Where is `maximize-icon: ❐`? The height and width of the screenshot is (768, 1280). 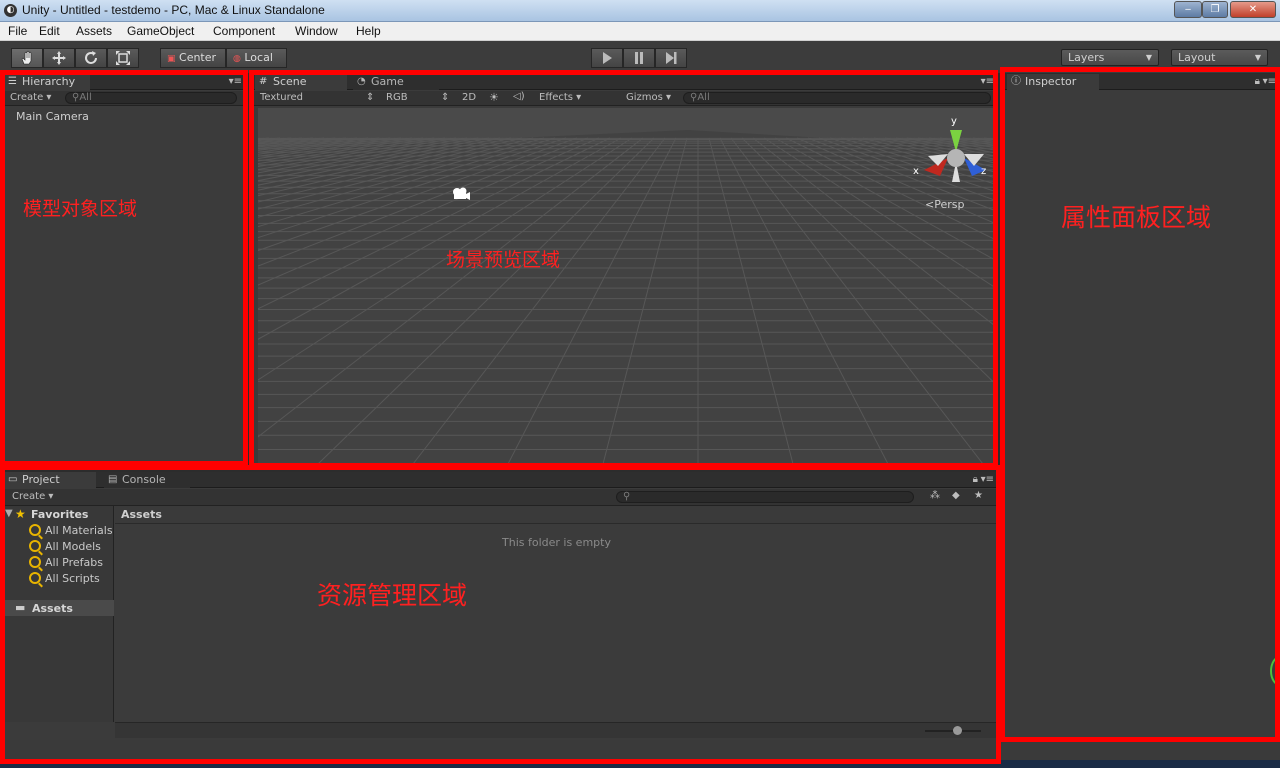 maximize-icon: ❐ is located at coordinates (1215, 9).